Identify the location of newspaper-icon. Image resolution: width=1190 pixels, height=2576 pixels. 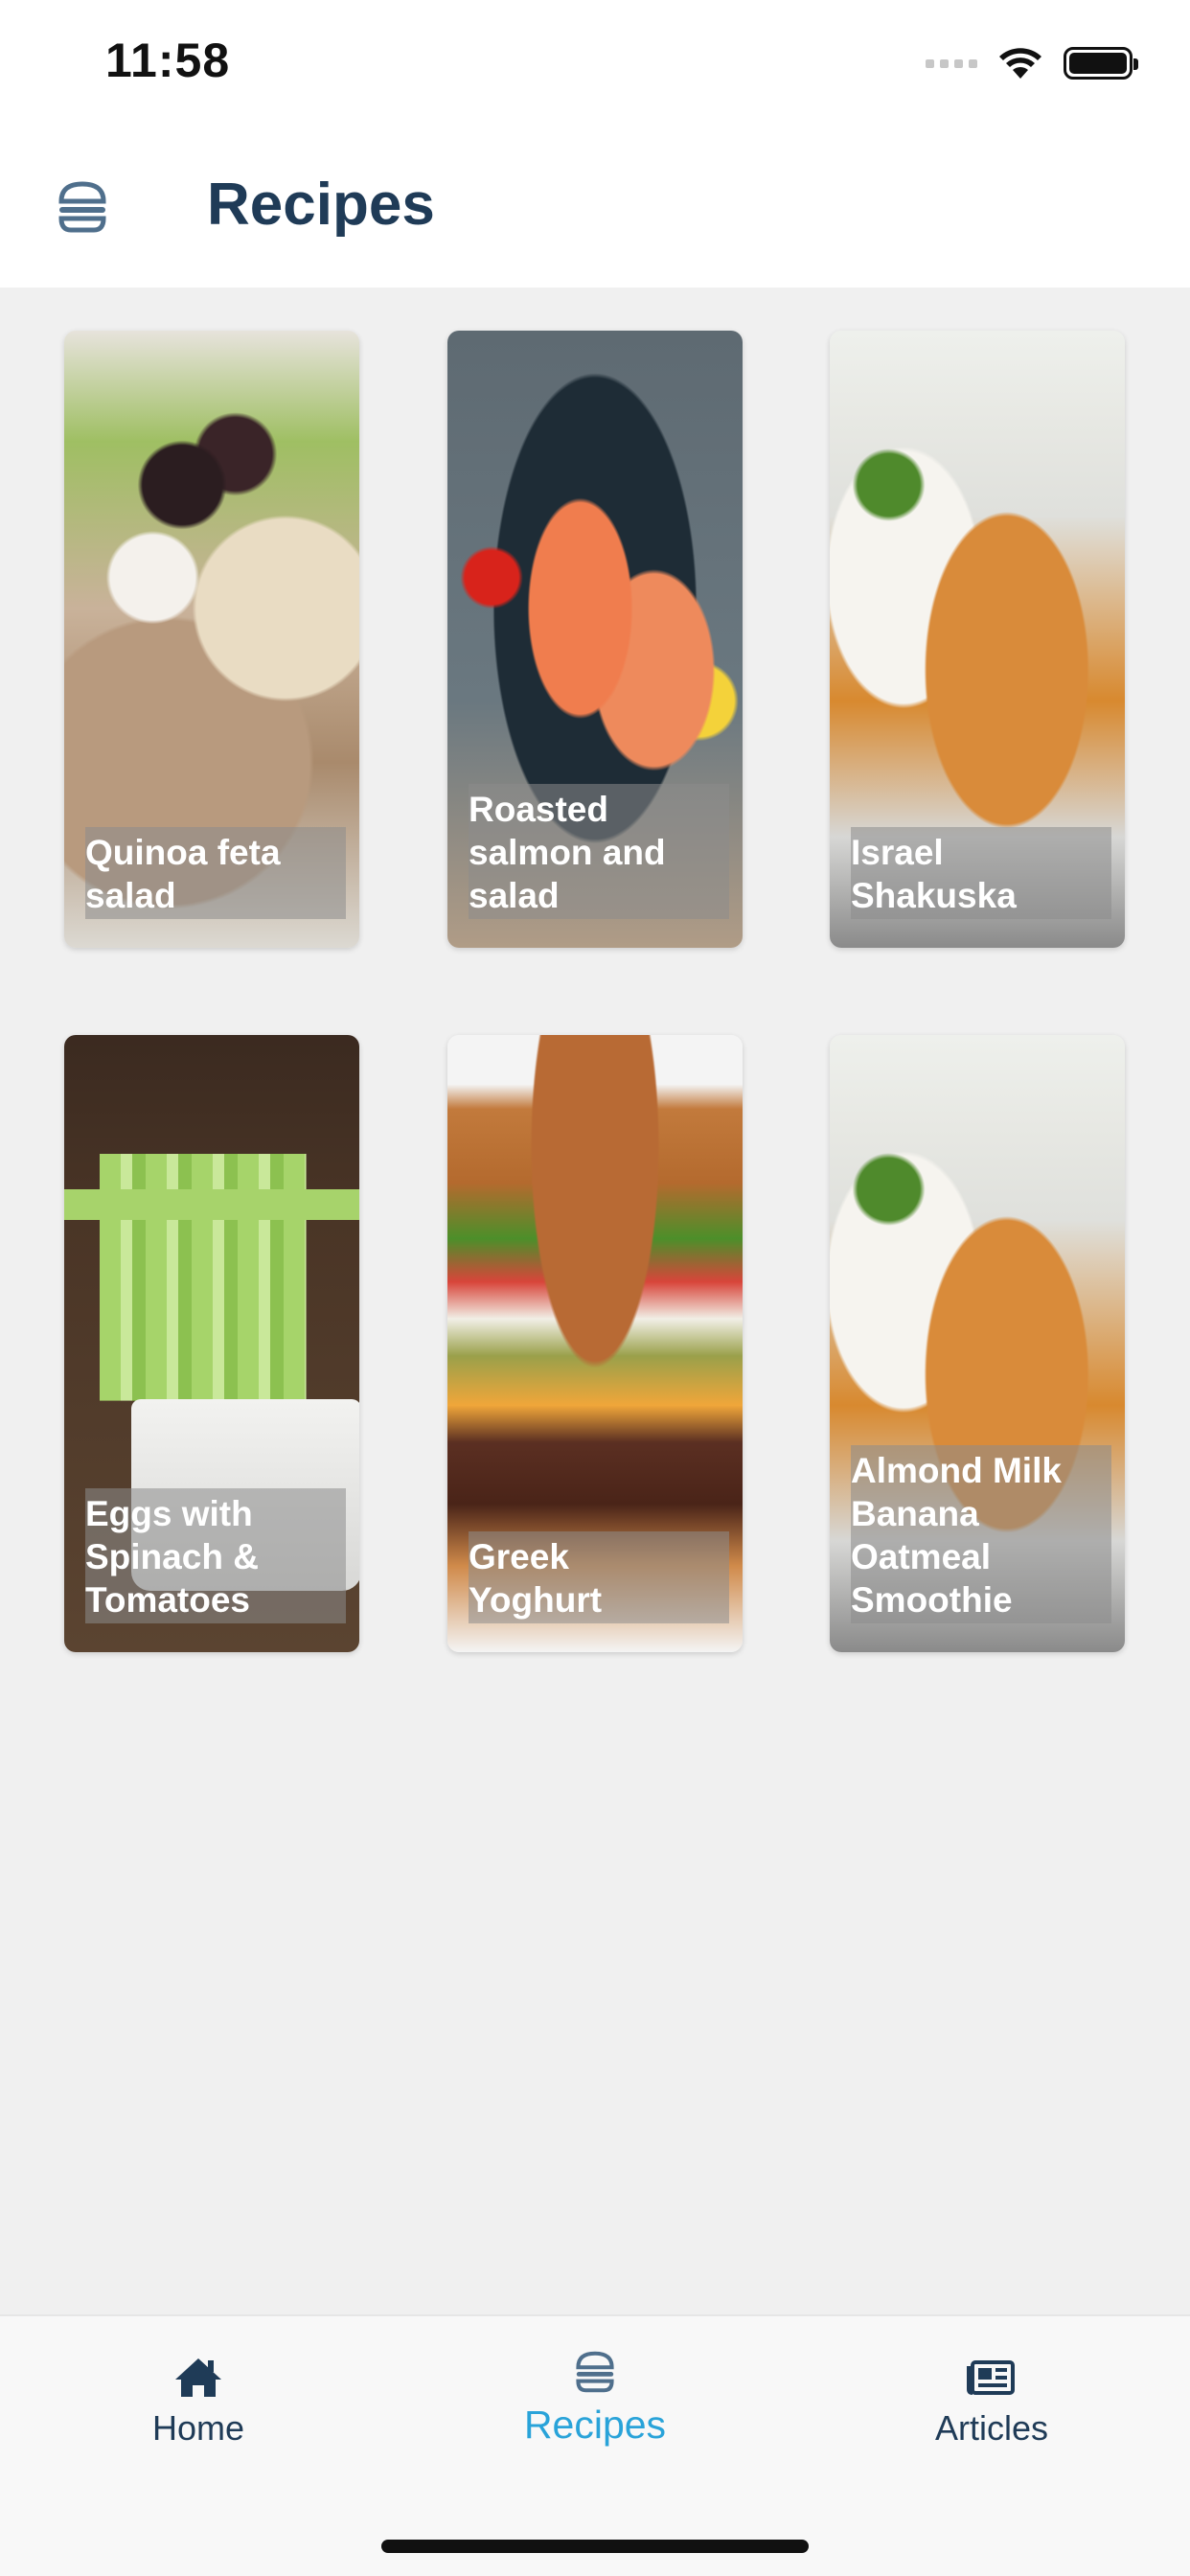
(991, 2377).